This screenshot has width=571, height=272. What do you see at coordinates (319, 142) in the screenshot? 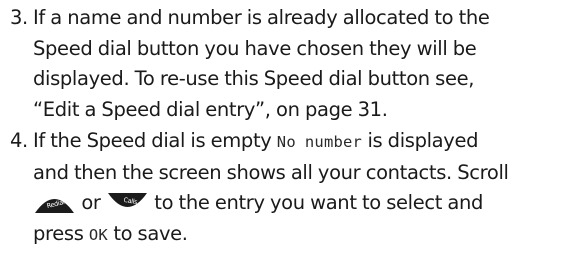
I see `display-text-no-number: No number` at bounding box center [319, 142].